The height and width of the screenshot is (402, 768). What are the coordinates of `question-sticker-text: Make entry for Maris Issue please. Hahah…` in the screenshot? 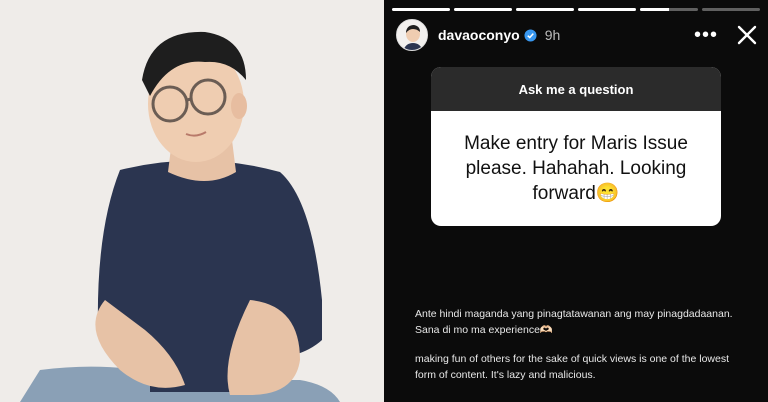 It's located at (576, 168).